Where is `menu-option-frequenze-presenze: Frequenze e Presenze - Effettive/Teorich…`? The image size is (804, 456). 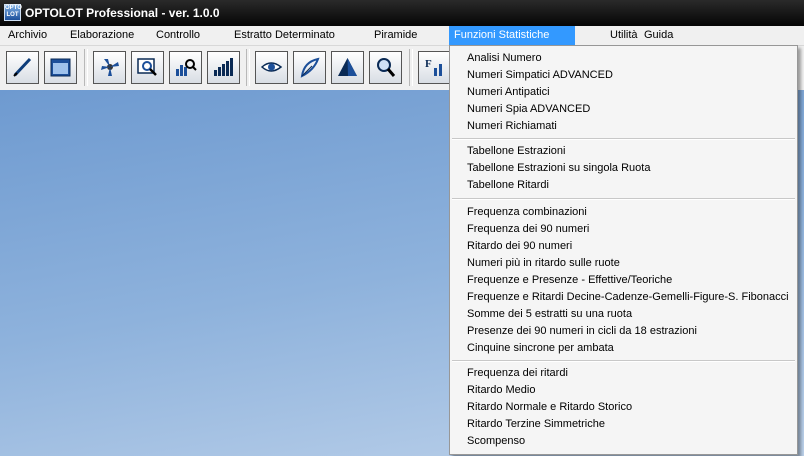 menu-option-frequenze-presenze: Frequenze e Presenze - Effettive/Teorich… is located at coordinates (569, 280).